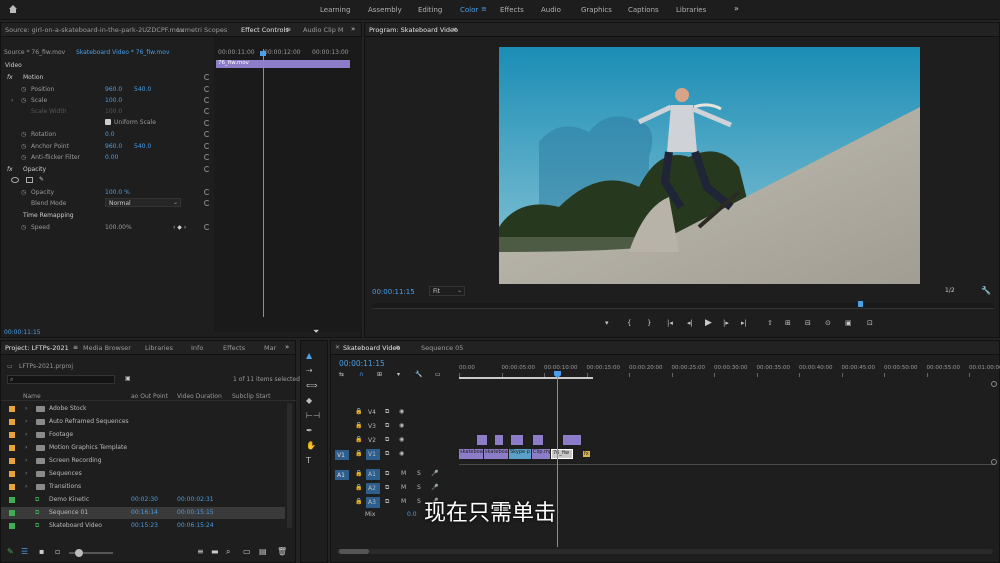  Describe the element at coordinates (362, 363) in the screenshot. I see `timeline-timecode: 00:00:11:15` at that location.